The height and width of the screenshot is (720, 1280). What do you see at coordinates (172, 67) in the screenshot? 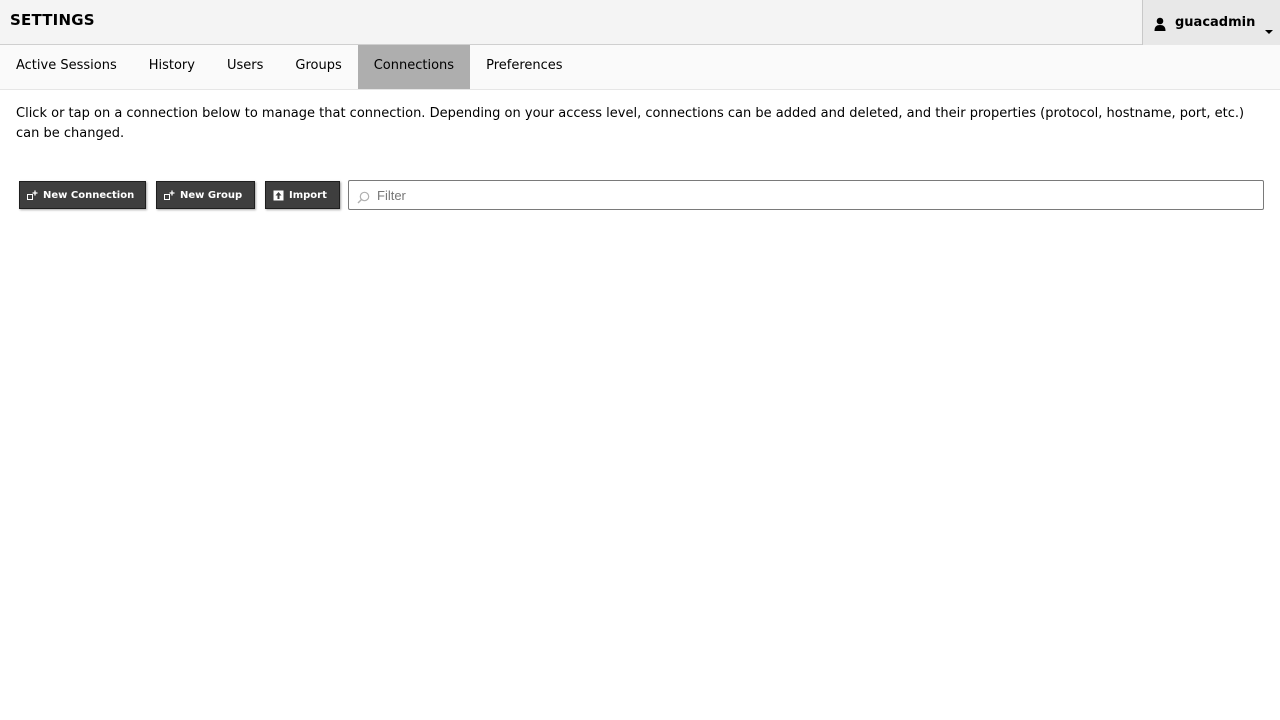
I see `tab-history: History` at bounding box center [172, 67].